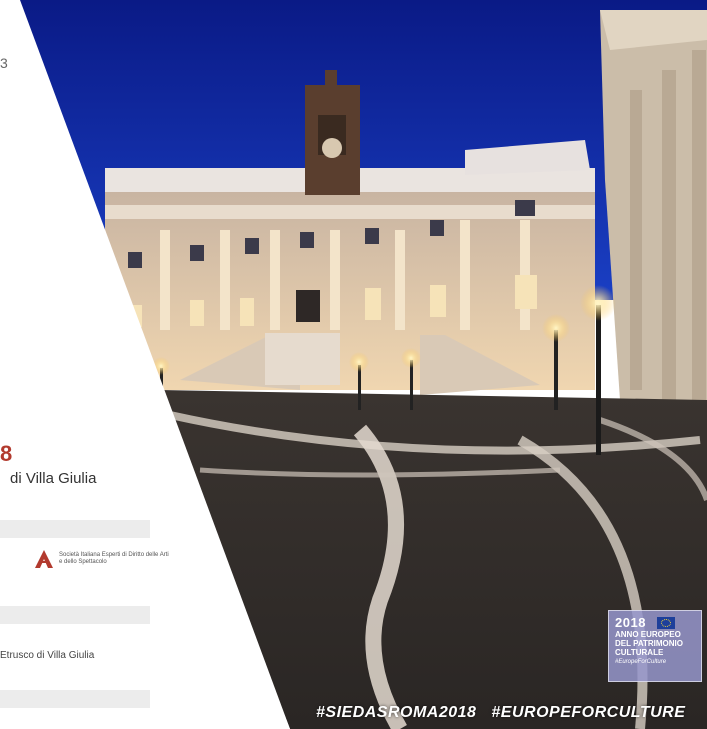  What do you see at coordinates (47, 655) in the screenshot?
I see `museum-line: Etrusco di Villa Giulia` at bounding box center [47, 655].